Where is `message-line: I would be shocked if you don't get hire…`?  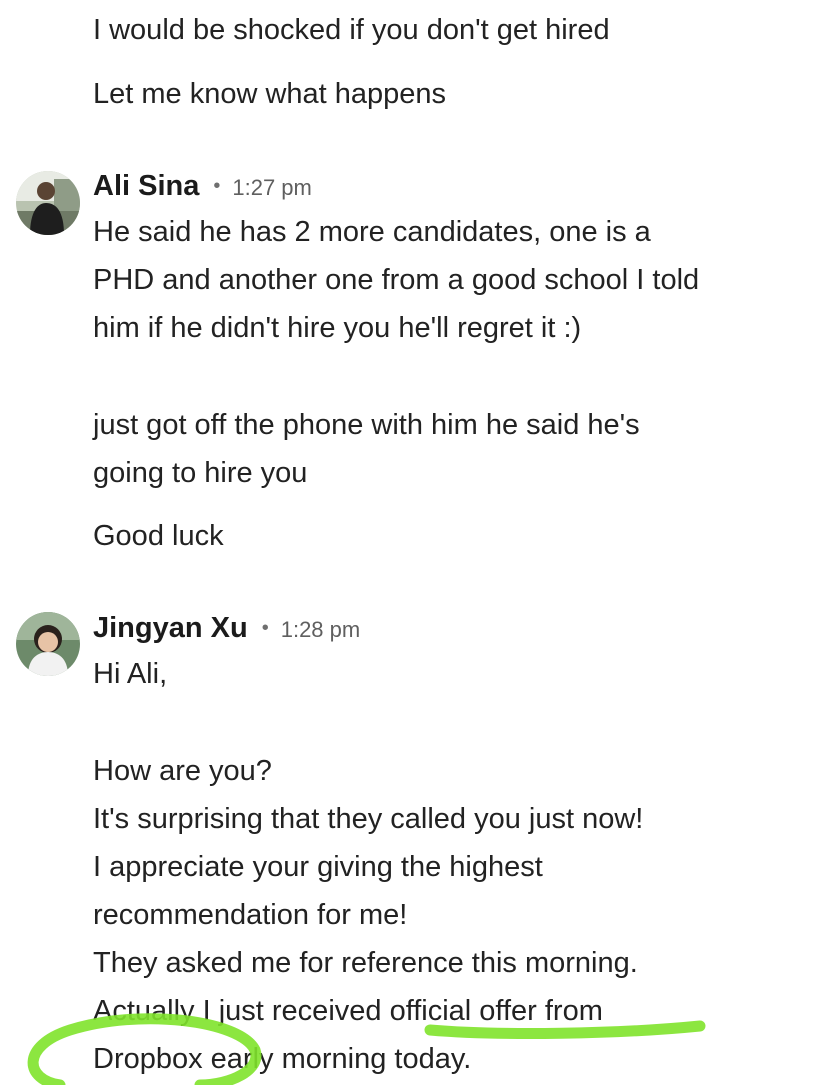 message-line: I would be shocked if you don't get hire… is located at coordinates (351, 30).